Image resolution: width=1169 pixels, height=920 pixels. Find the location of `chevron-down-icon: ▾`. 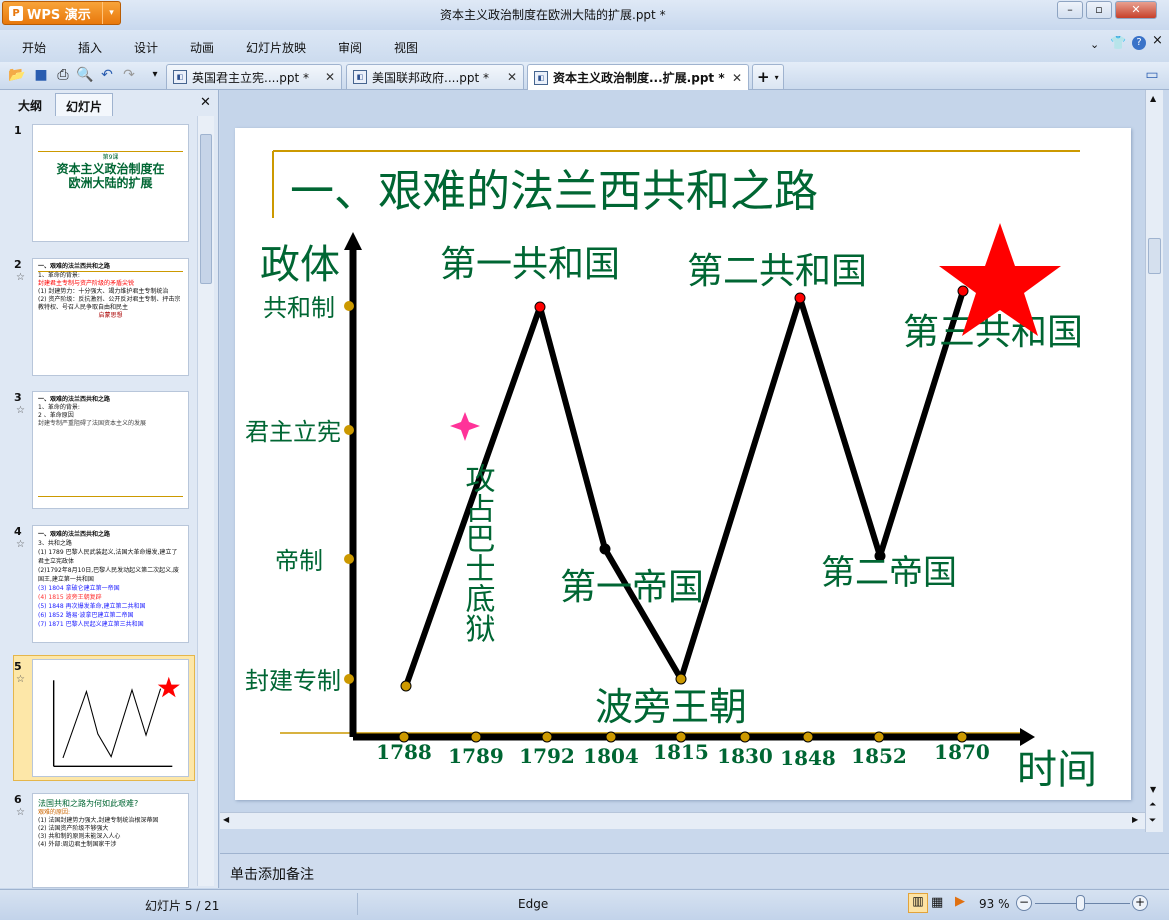

chevron-down-icon: ▾ is located at coordinates (111, 13).